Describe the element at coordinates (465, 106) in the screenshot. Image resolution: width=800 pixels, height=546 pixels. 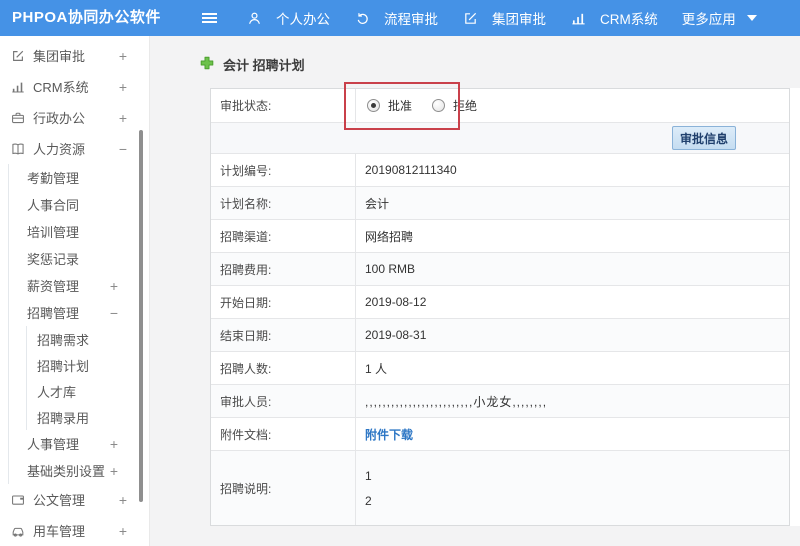
I see `radio-reject-label: 拒绝` at that location.